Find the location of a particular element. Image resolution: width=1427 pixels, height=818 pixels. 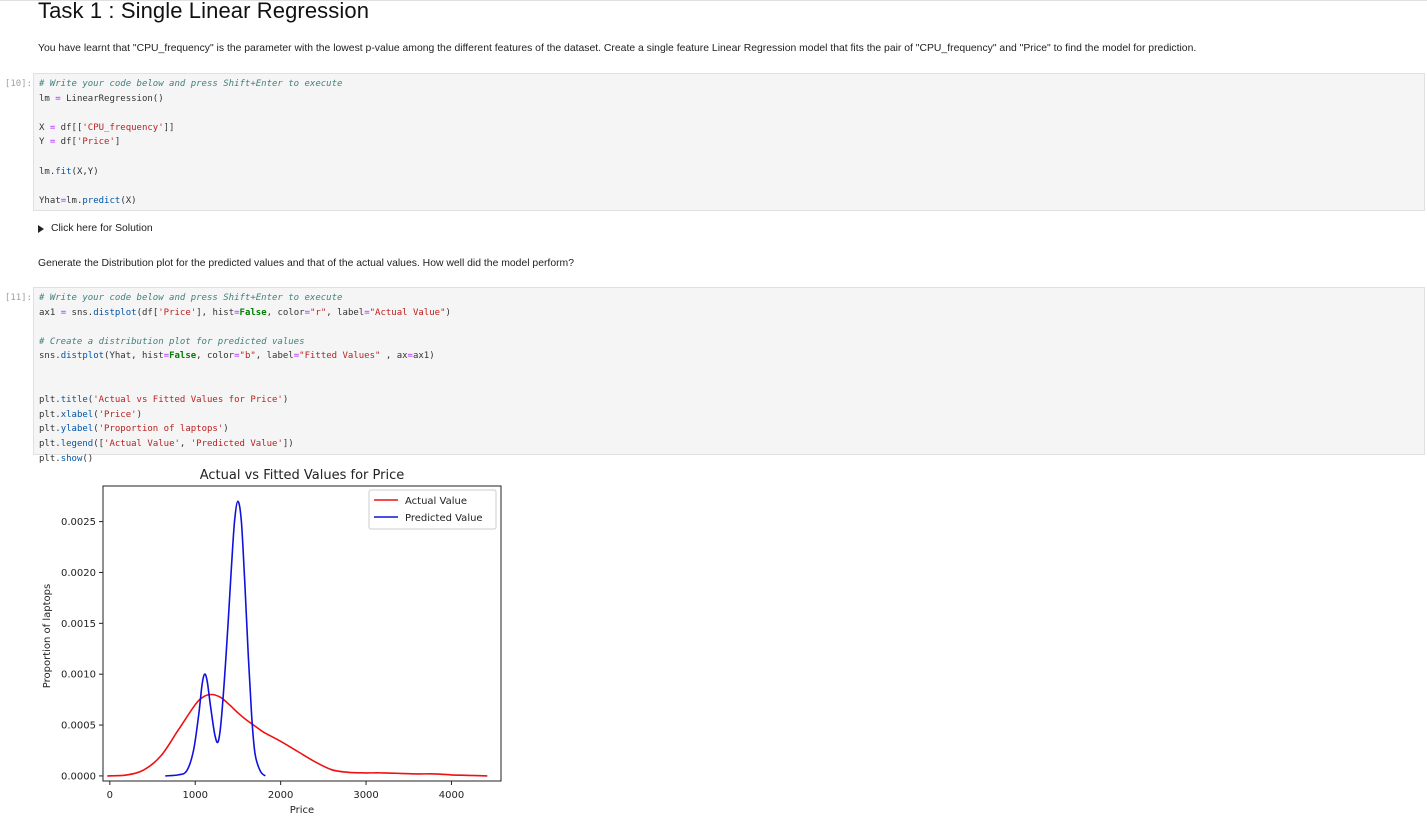

y-axis-label: Proportion of laptops is located at coordinates (47, 636).